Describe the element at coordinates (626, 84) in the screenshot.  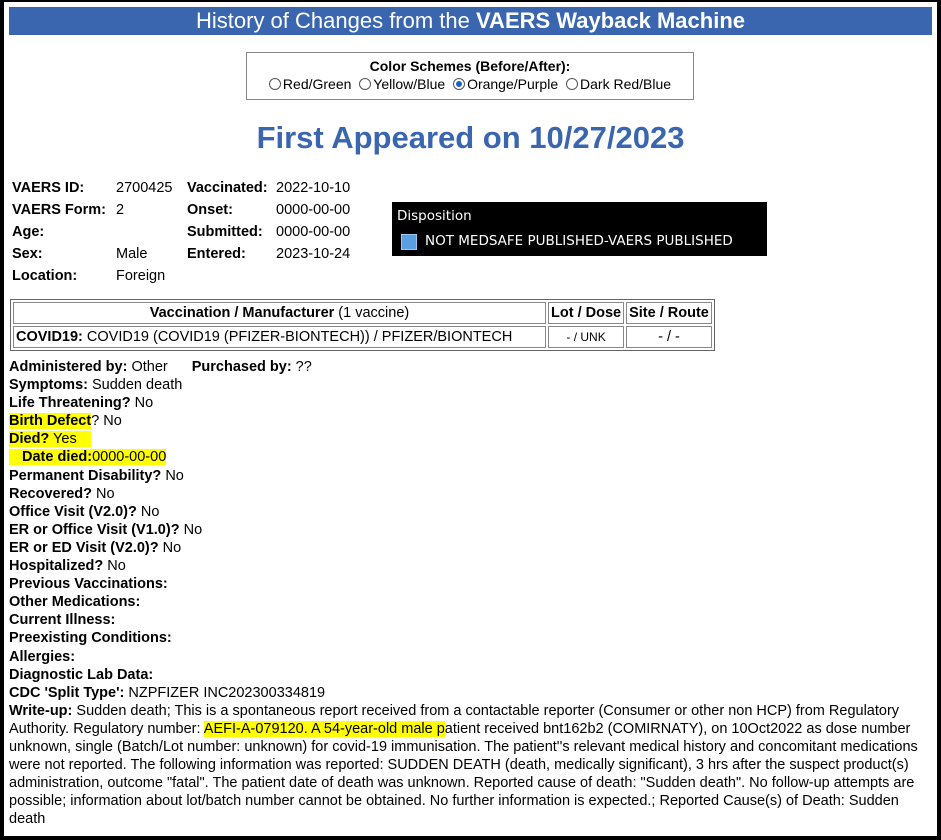
I see `scheme-label: Dark Red/Blue` at that location.